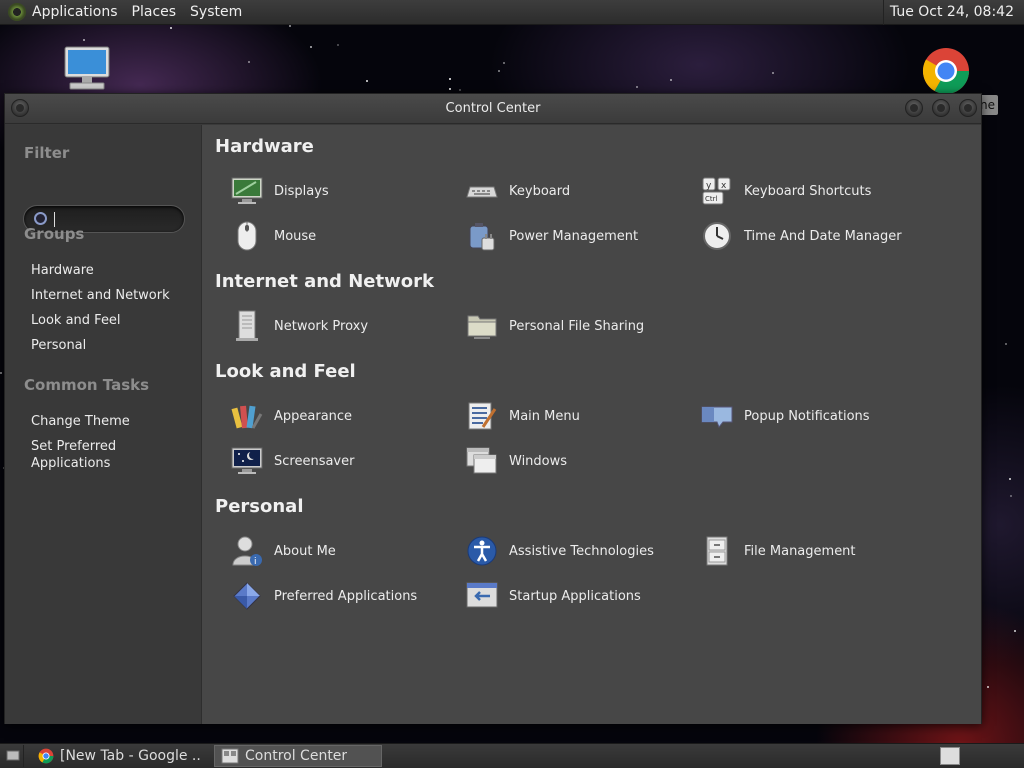  Describe the element at coordinates (17, 12) in the screenshot. I see `mate-logo-icon` at that location.